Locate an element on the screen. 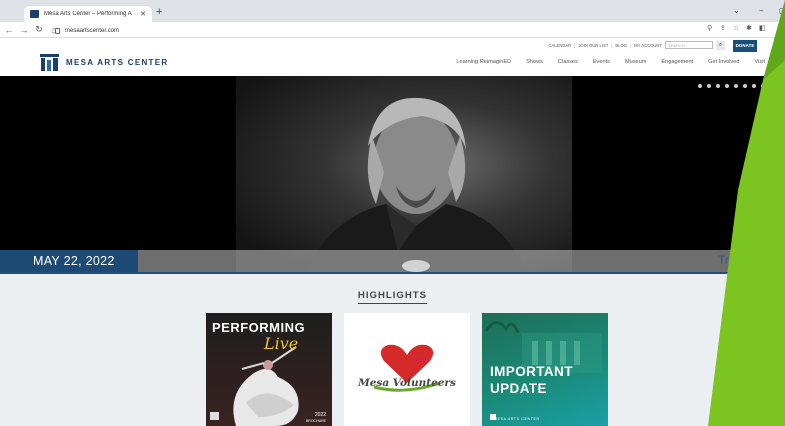  nav-visit: Visit is located at coordinates (760, 62).